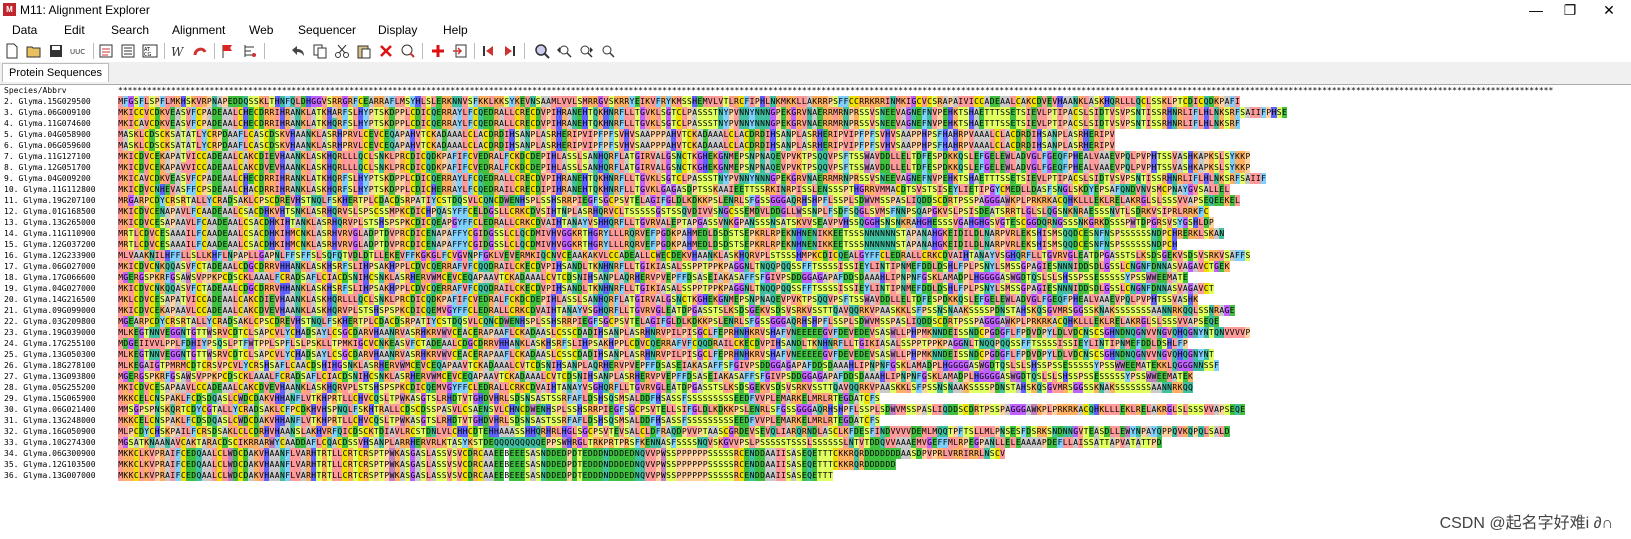 This screenshot has height=539, width=1631. Describe the element at coordinates (59, 211) in the screenshot. I see `sequence-name: 12. Glyma.01G168500` at that location.